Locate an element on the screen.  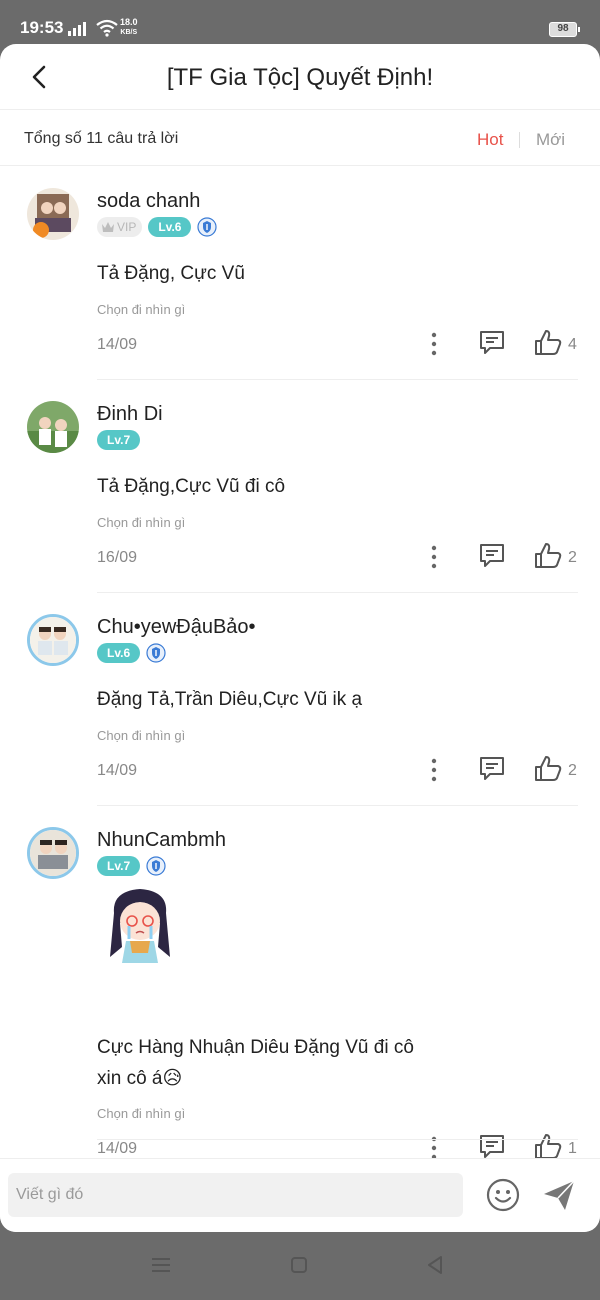
comment-text: Tả Đặng, Cực Vũ is located at coordinates (171, 273).